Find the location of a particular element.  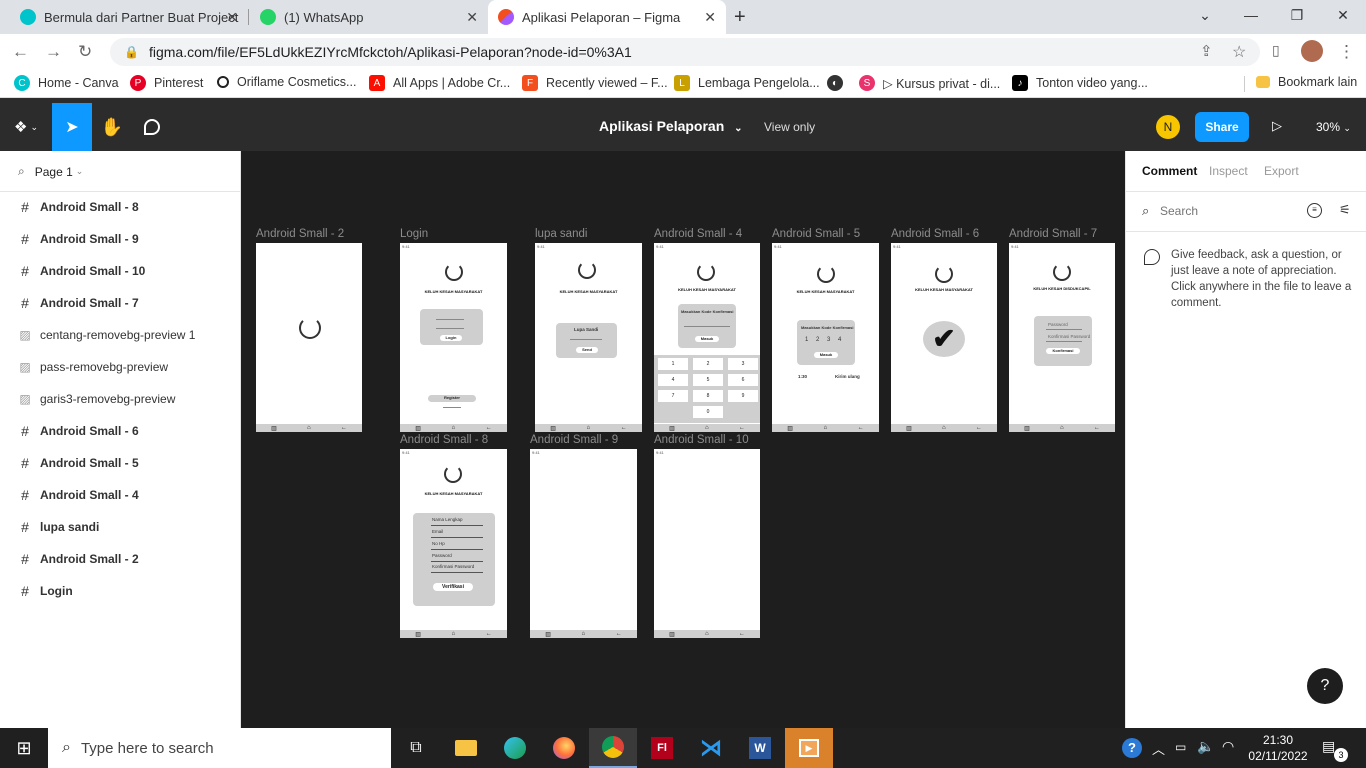

bookmark-item: C Home - Canva is located at coordinates (66, 83).